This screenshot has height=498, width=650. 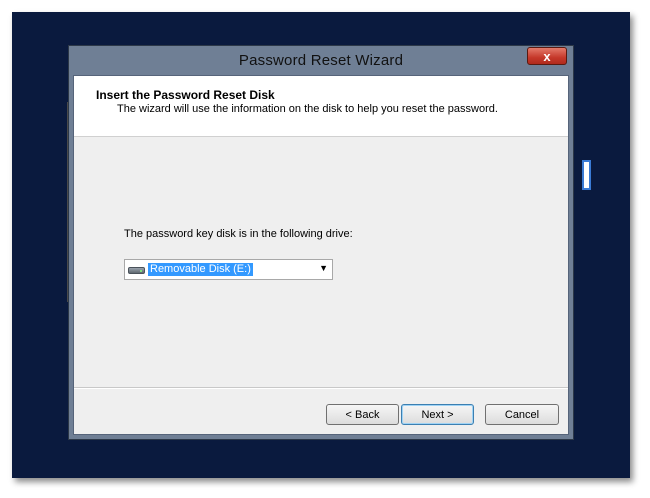 I want to click on footer-divider, so click(x=321, y=388).